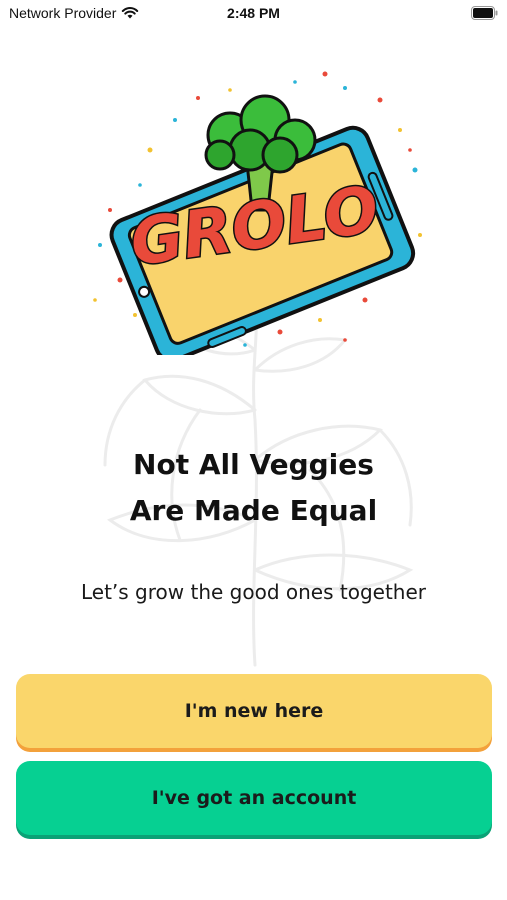  I want to click on new-user-button: I'm new here, so click(254, 711).